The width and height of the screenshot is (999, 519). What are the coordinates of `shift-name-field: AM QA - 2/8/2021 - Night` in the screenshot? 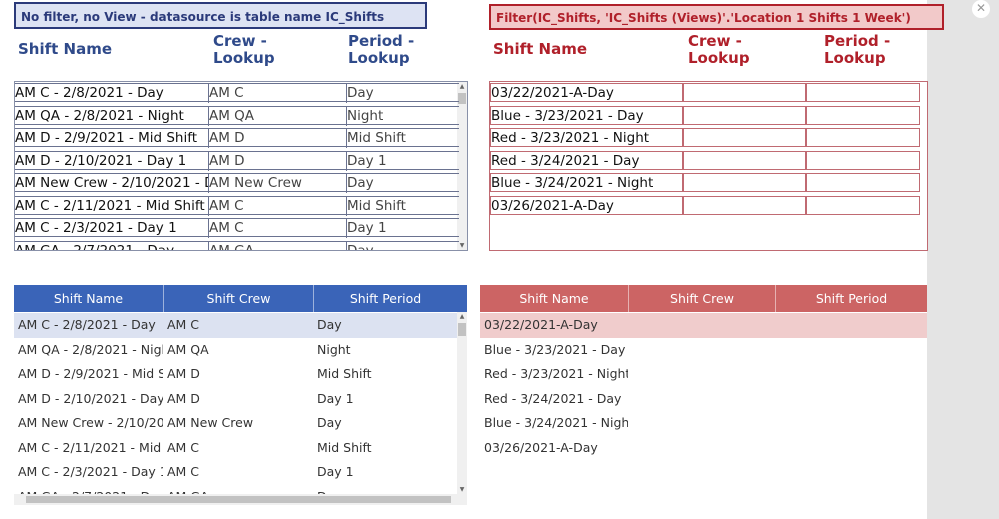 It's located at (99, 115).